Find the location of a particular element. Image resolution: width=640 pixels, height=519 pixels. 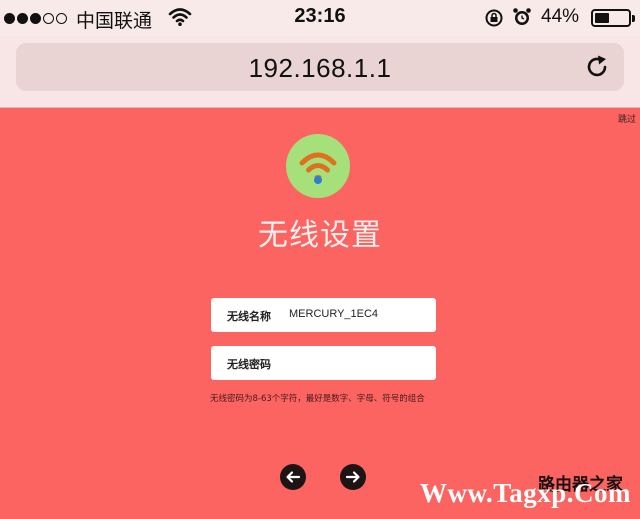

arrow-right-icon is located at coordinates (352, 477).